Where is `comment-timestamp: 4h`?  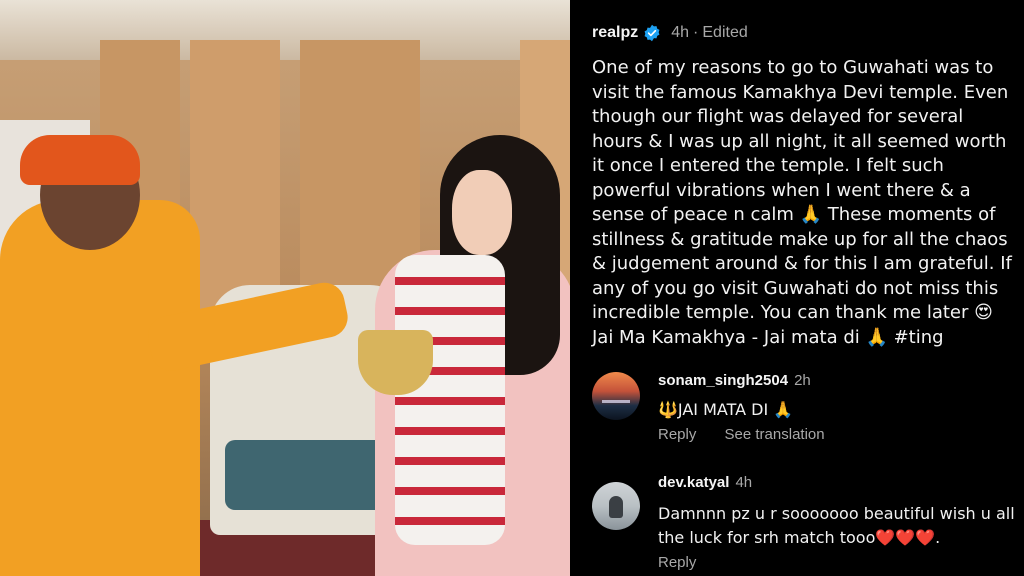
comment-timestamp: 4h is located at coordinates (744, 482).